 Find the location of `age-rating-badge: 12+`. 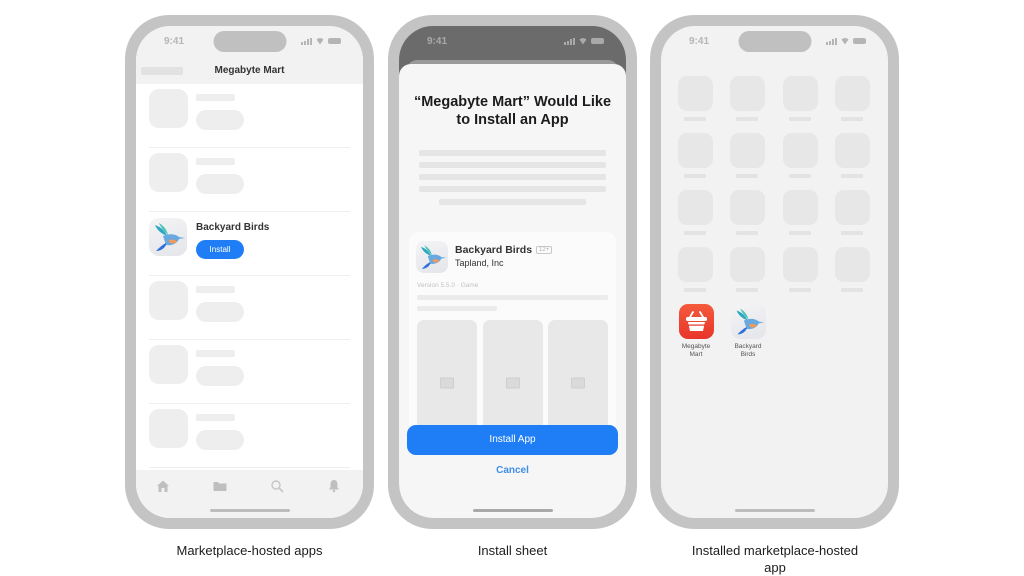

age-rating-badge: 12+ is located at coordinates (544, 250).